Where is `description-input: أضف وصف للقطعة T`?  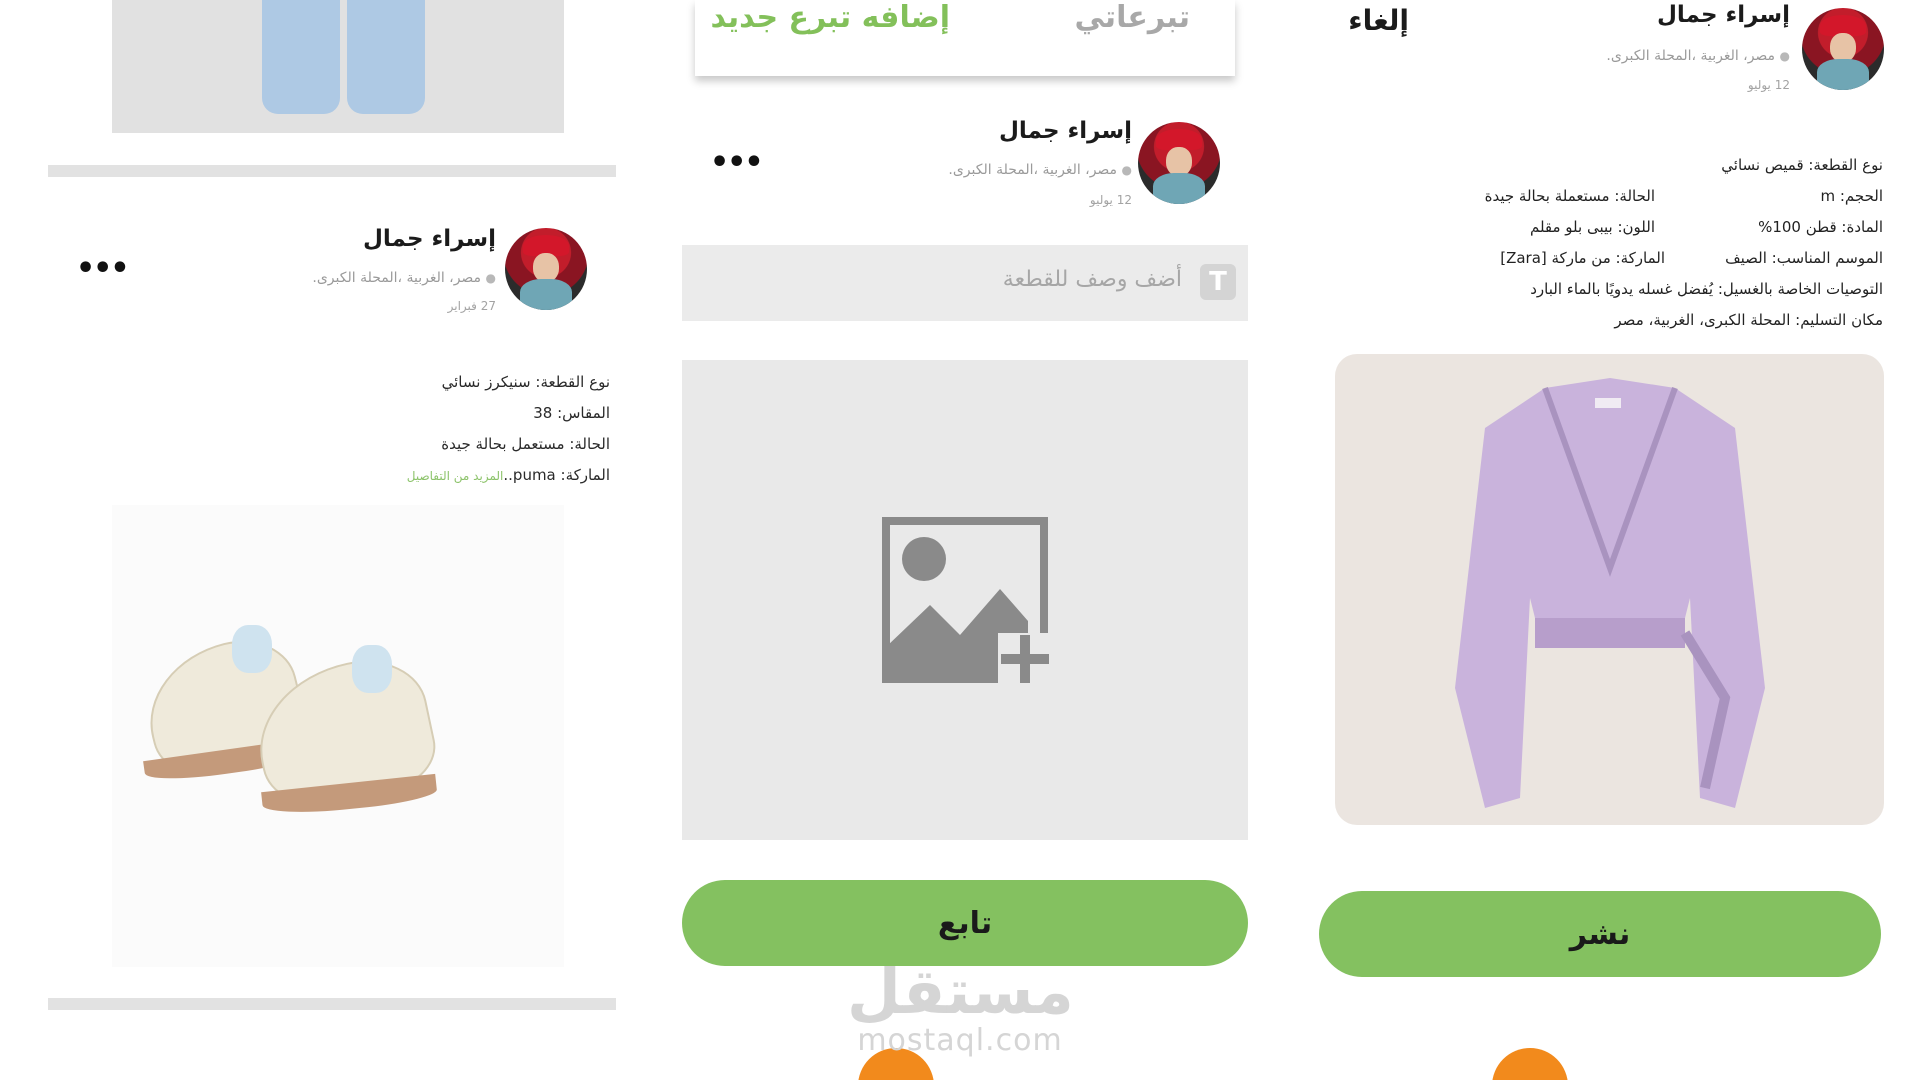
description-input: أضف وصف للقطعة T is located at coordinates (965, 283).